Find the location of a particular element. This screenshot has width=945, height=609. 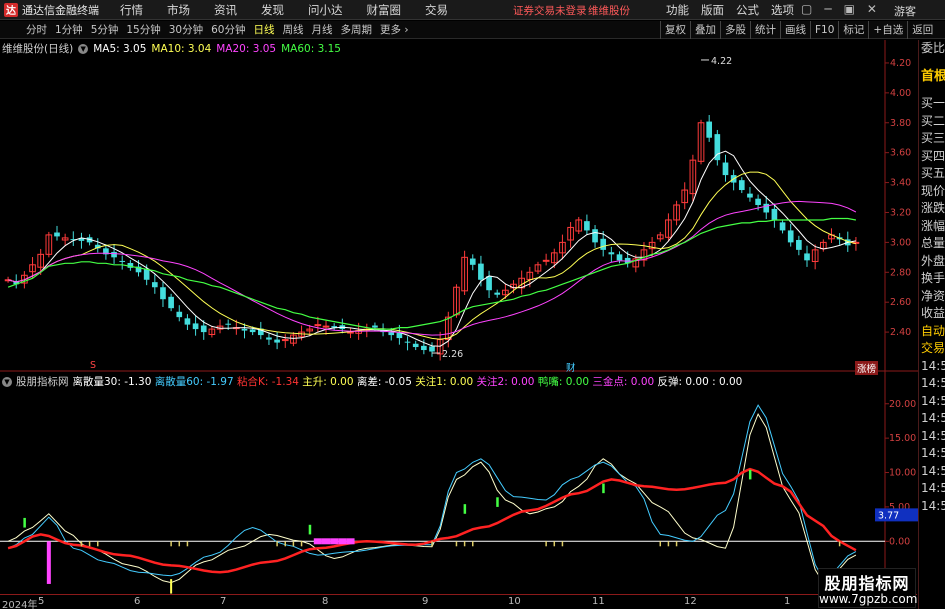

guest-user: 游客 is located at coordinates (905, 11).